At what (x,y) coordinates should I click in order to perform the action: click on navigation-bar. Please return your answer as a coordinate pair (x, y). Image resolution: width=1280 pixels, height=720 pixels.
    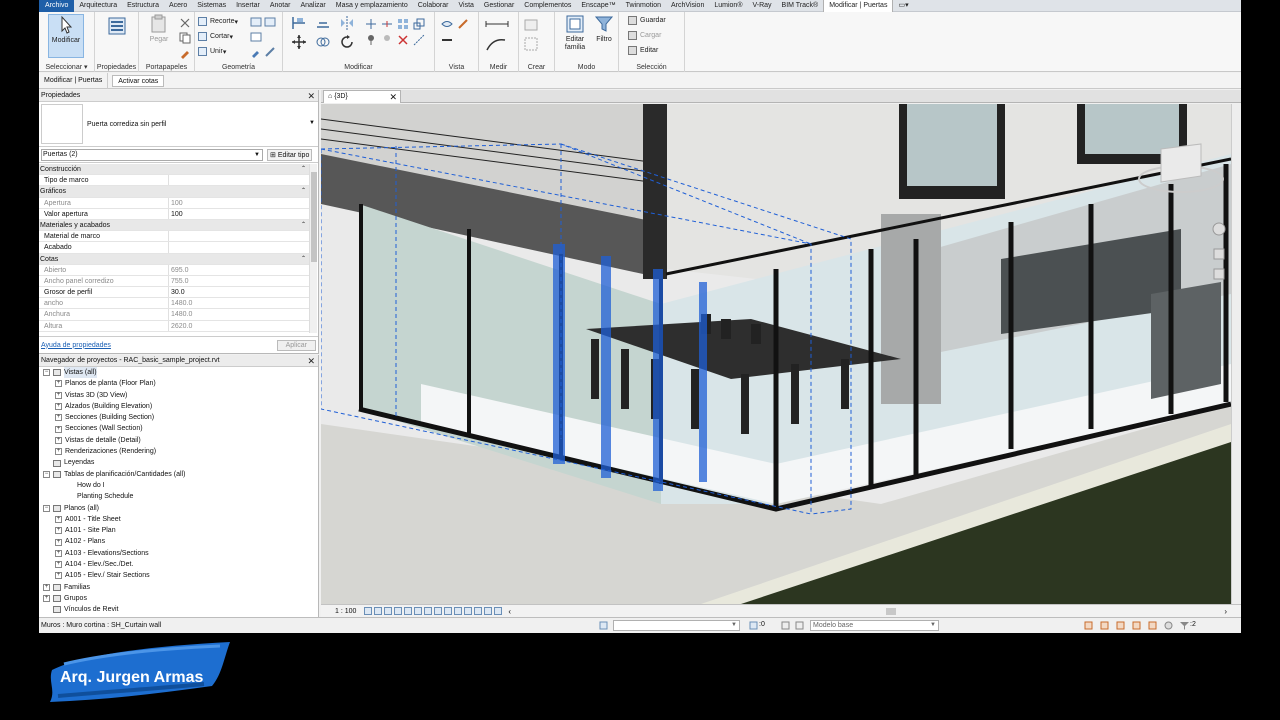
    Looking at the image, I should click on (1219, 251).